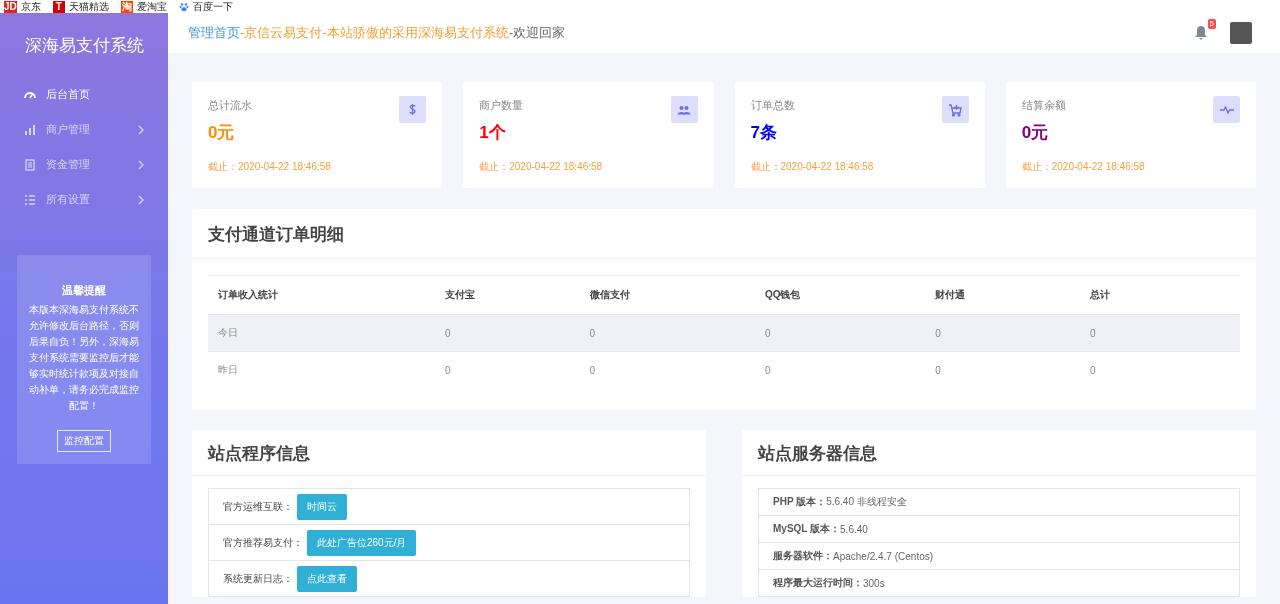 The image size is (1280, 604). I want to click on nav-item: 所有设置, so click(84, 199).